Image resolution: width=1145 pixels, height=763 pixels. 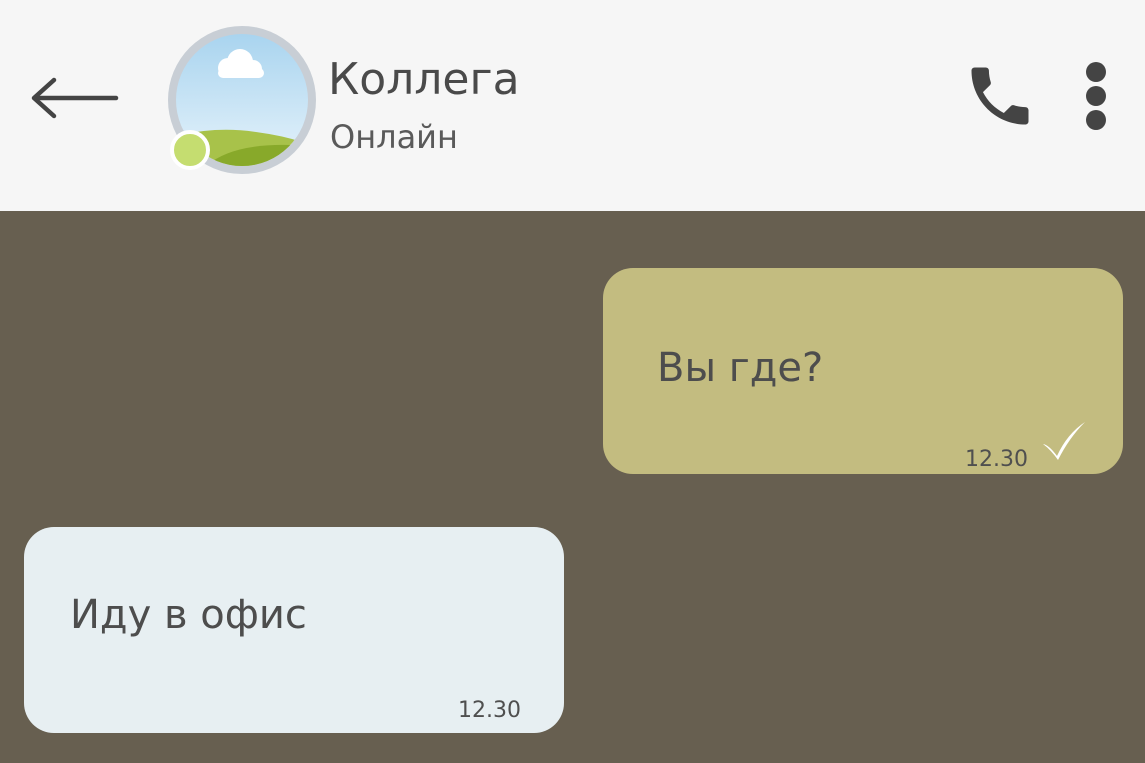 I want to click on avatar, so click(x=242, y=100).